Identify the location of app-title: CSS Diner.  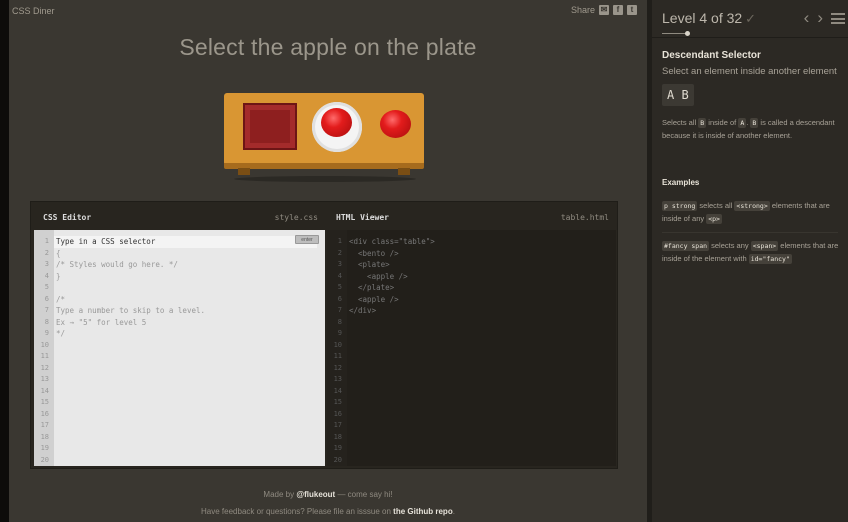
(33, 11).